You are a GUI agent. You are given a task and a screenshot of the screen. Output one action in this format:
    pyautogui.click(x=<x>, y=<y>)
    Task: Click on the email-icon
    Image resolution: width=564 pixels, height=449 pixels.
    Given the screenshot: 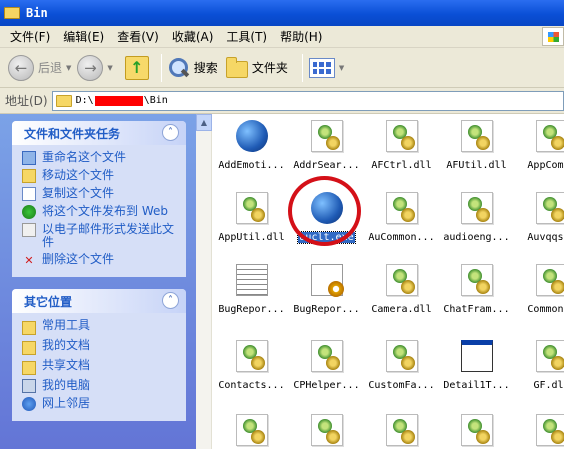 What is the action you would take?
    pyautogui.click(x=29, y=230)
    